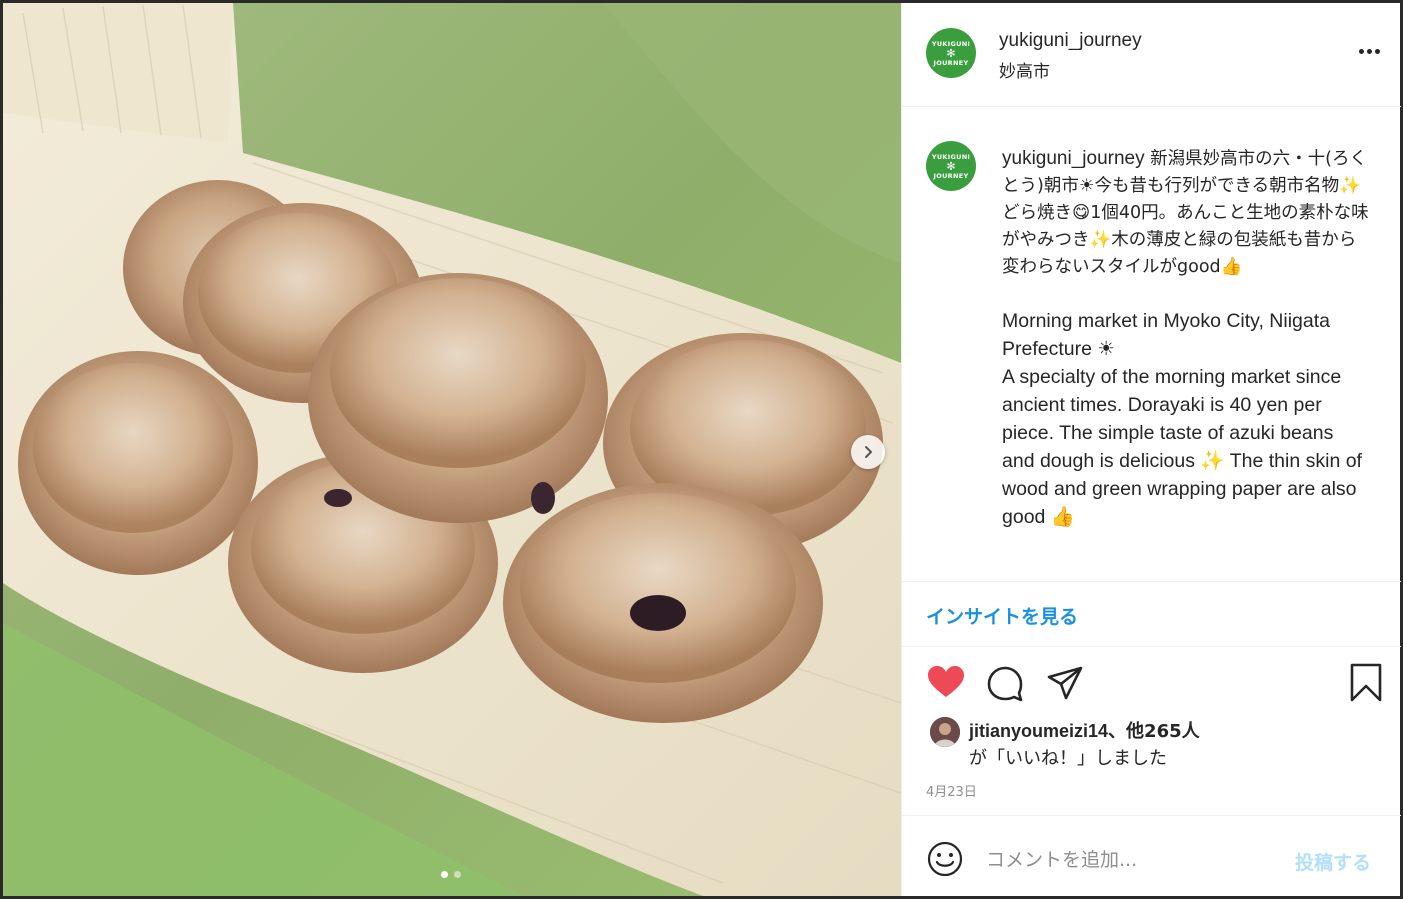 Image resolution: width=1403 pixels, height=899 pixels. I want to click on liker-avatar, so click(945, 732).